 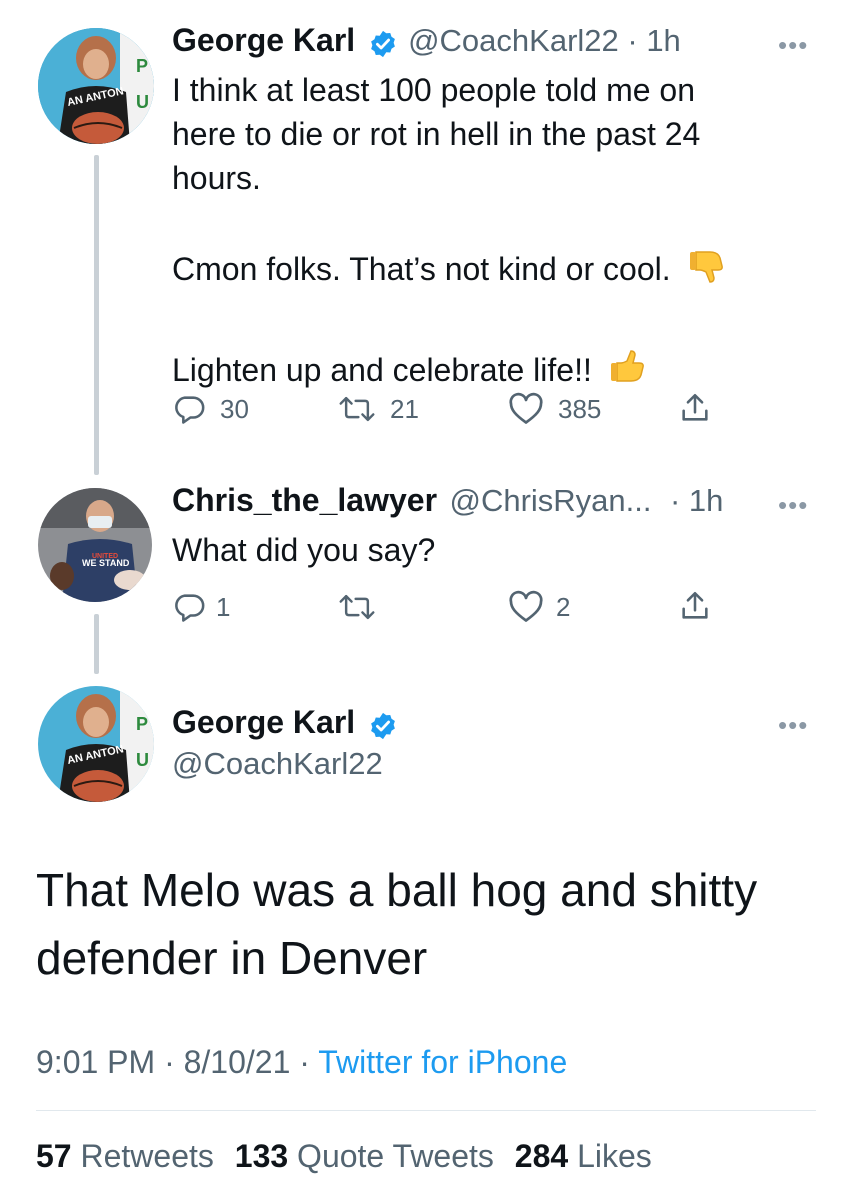 What do you see at coordinates (629, 372) in the screenshot?
I see `thumbs-up-emoji-icon` at bounding box center [629, 372].